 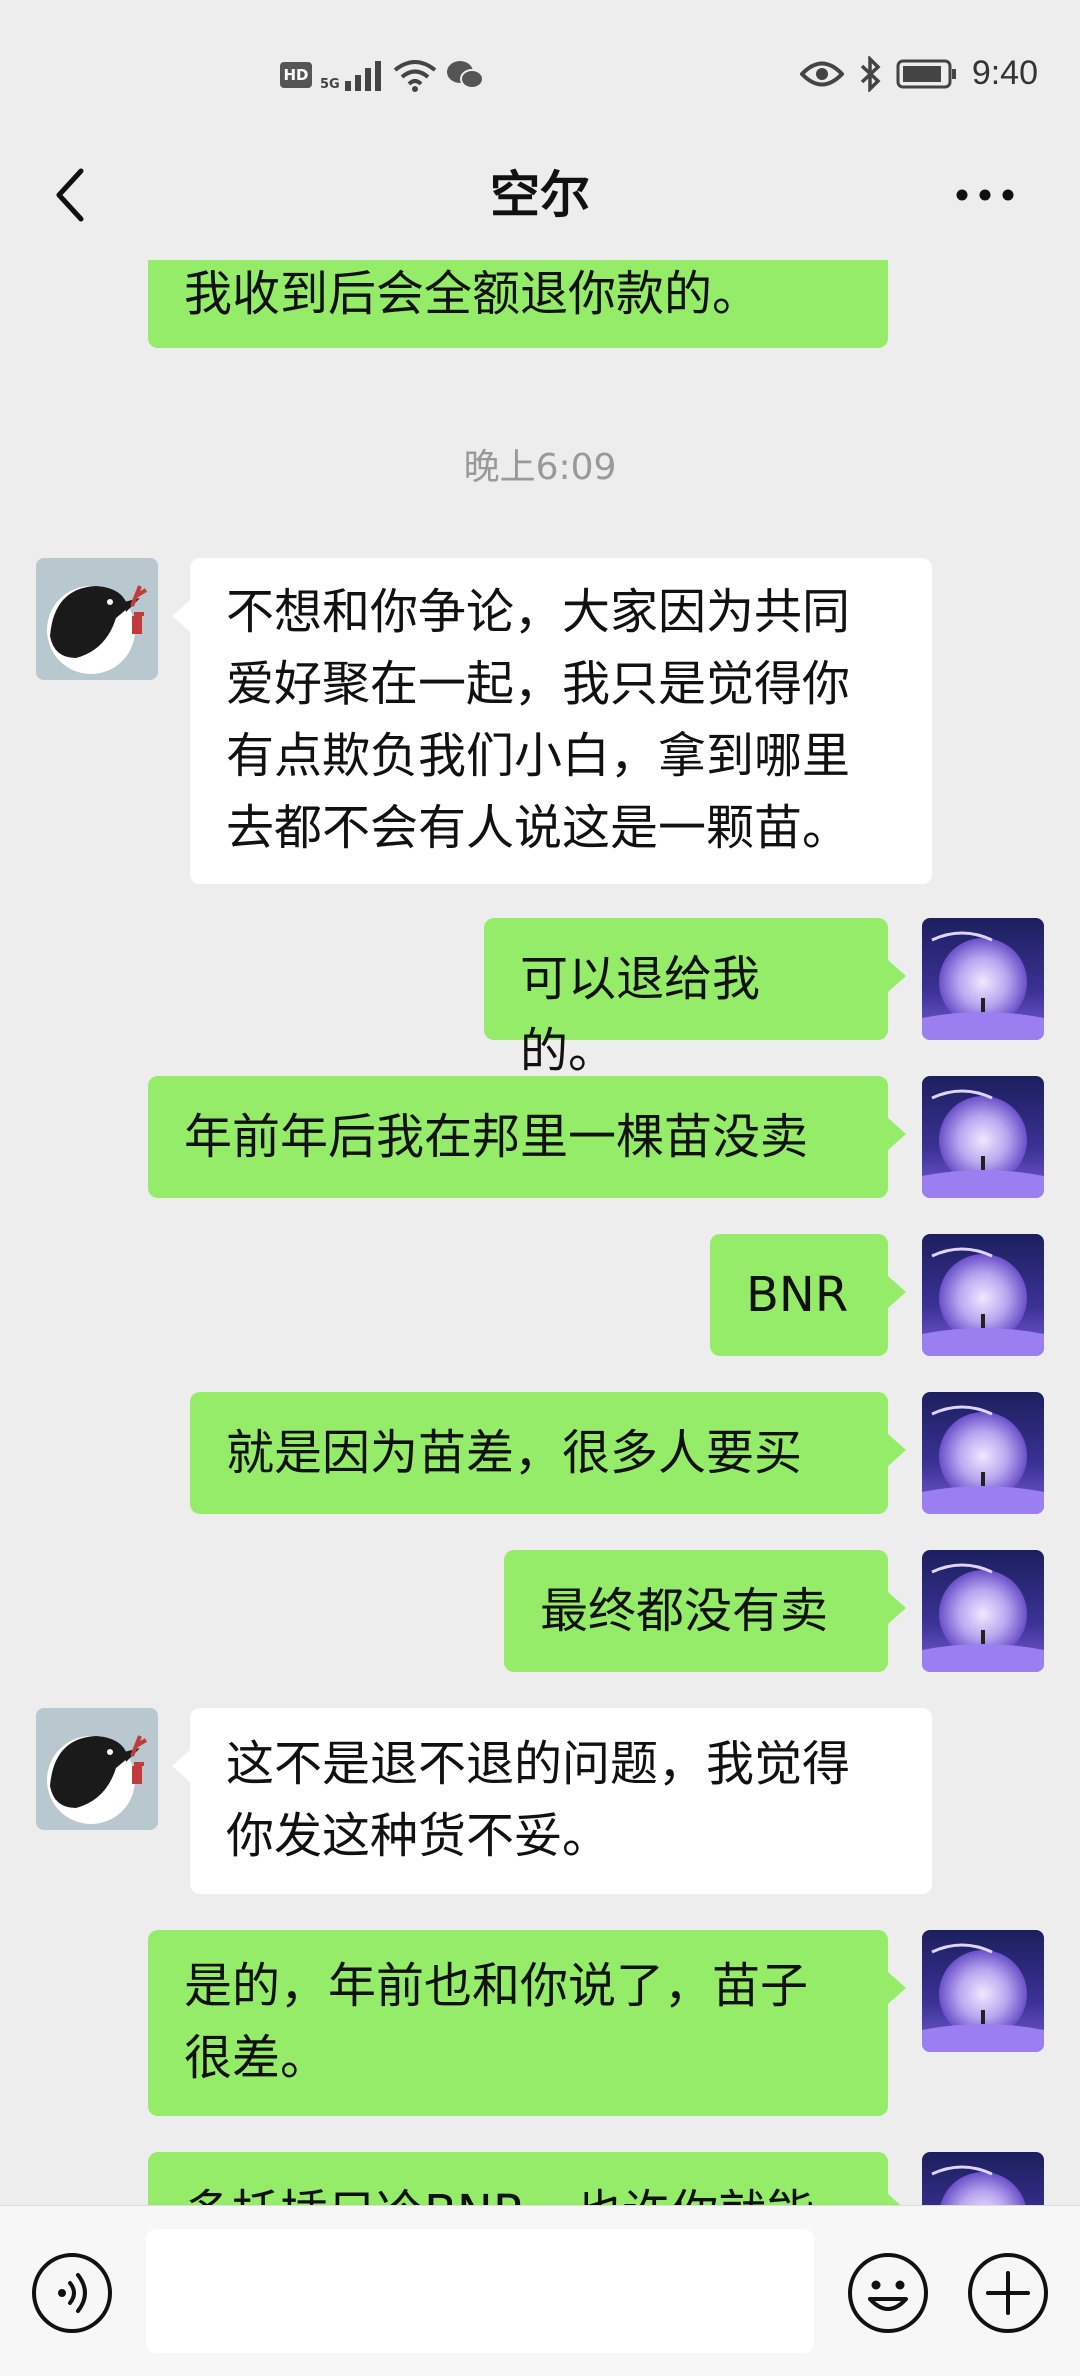 I want to click on status-right: 9:40, so click(x=918, y=73).